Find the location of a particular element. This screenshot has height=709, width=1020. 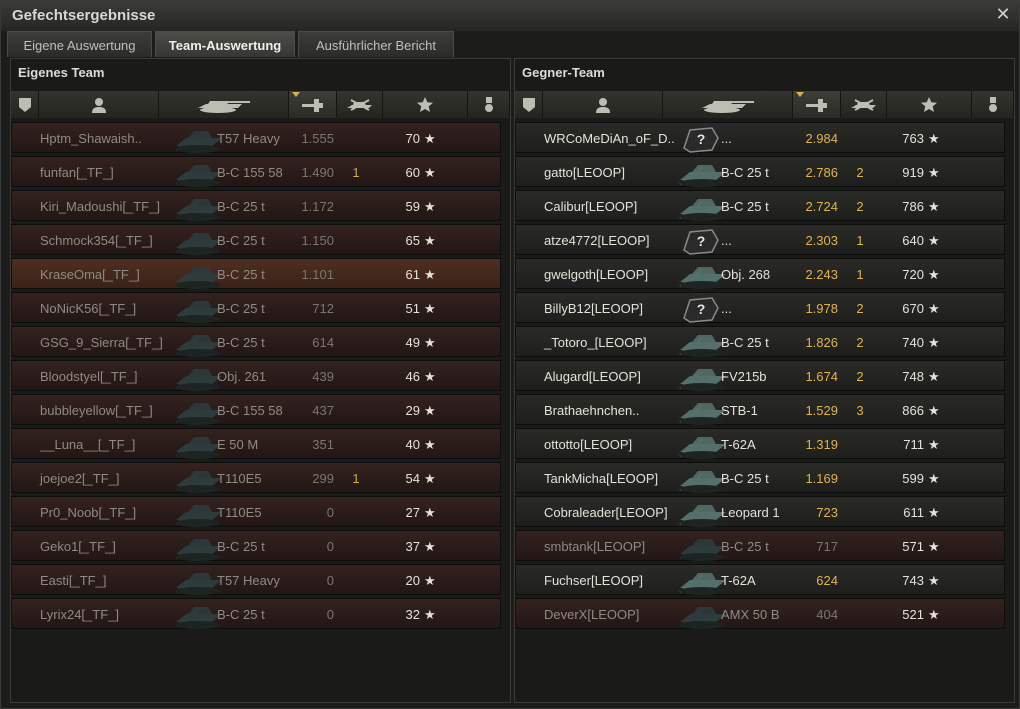

xp-value: 599 is located at coordinates (913, 478).